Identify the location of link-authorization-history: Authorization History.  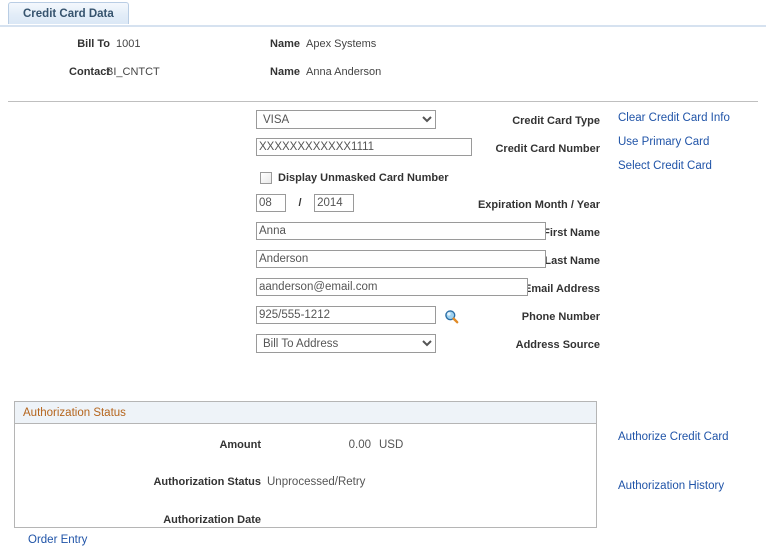
(671, 486).